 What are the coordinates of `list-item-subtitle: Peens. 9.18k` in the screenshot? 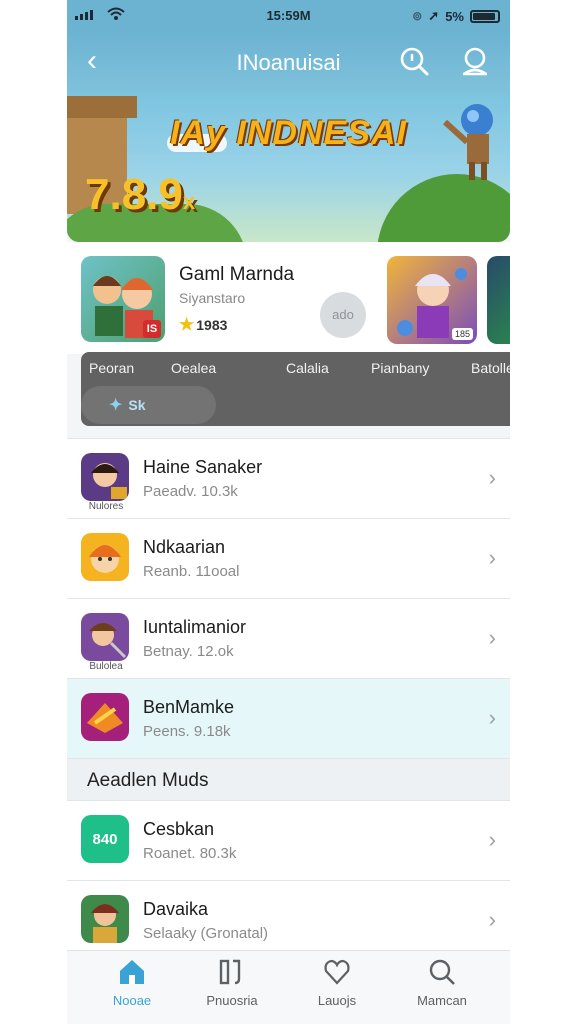 It's located at (187, 731).